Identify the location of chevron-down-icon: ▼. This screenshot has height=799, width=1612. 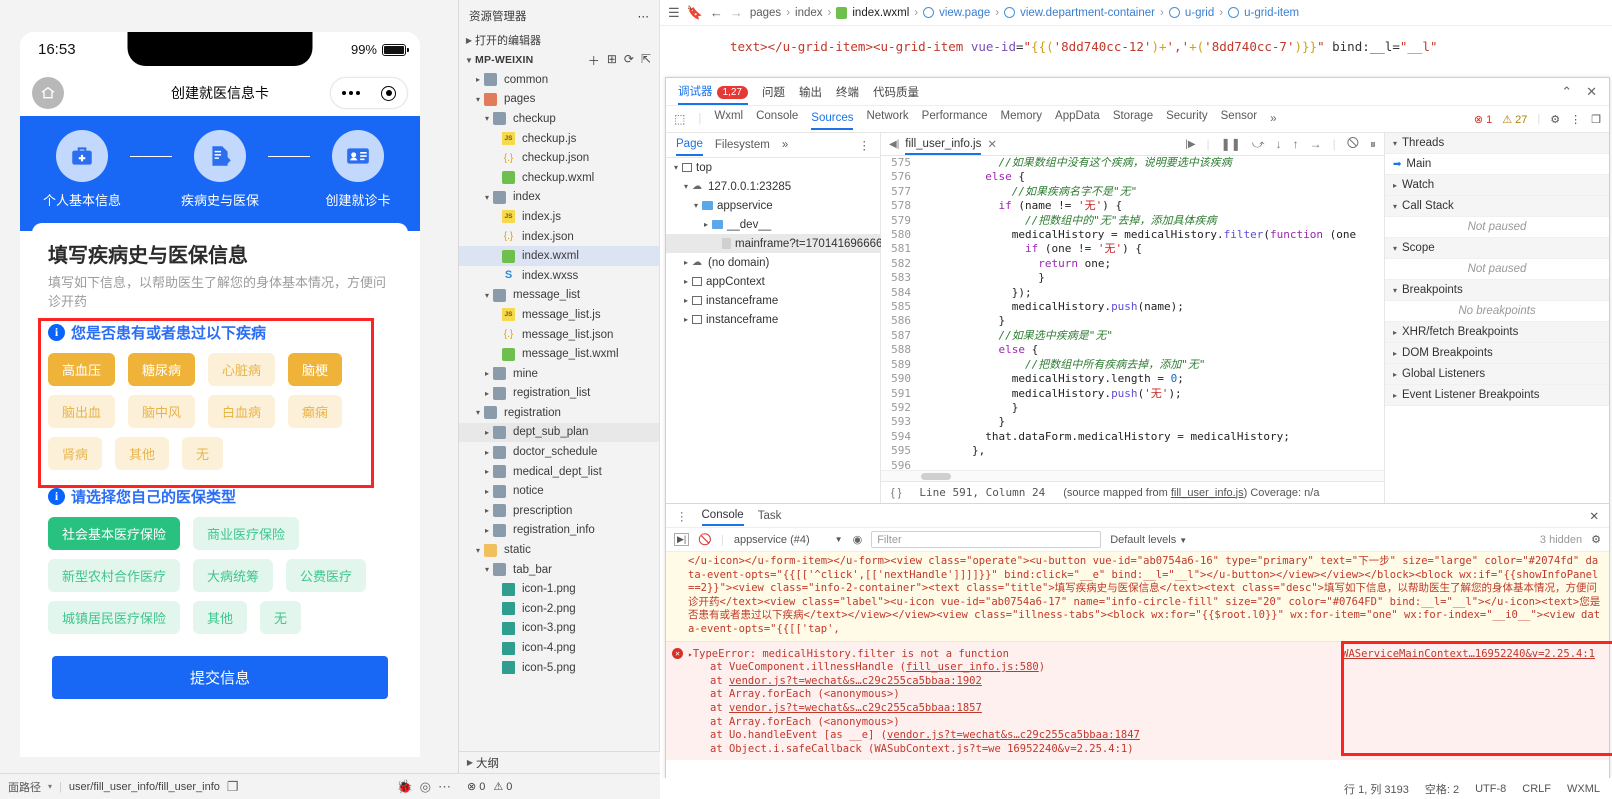
(469, 60).